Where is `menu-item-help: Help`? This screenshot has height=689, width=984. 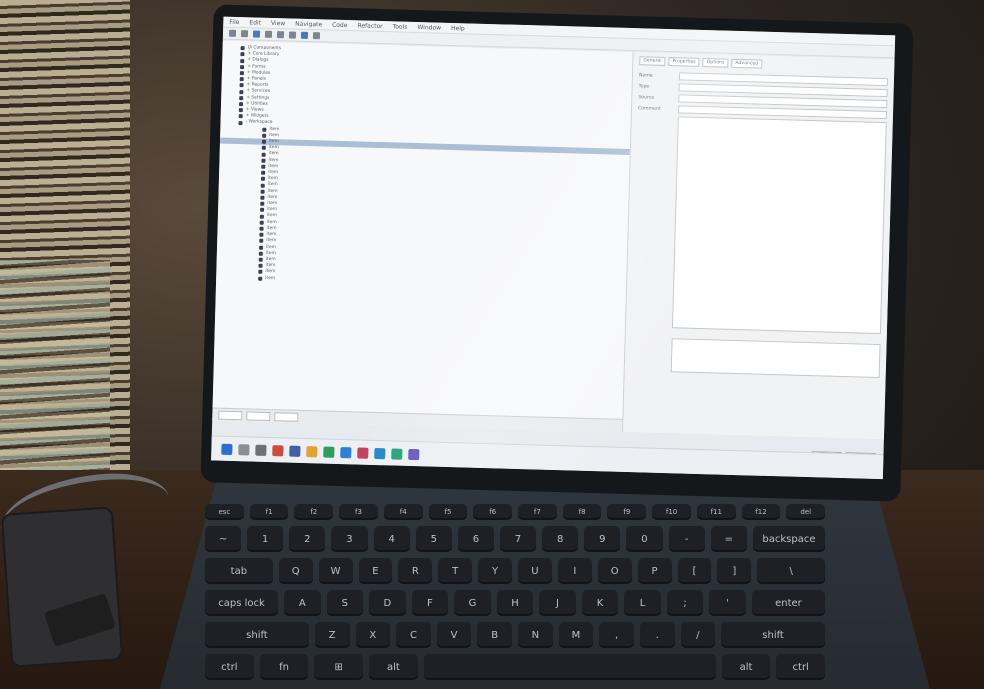 menu-item-help: Help is located at coordinates (458, 27).